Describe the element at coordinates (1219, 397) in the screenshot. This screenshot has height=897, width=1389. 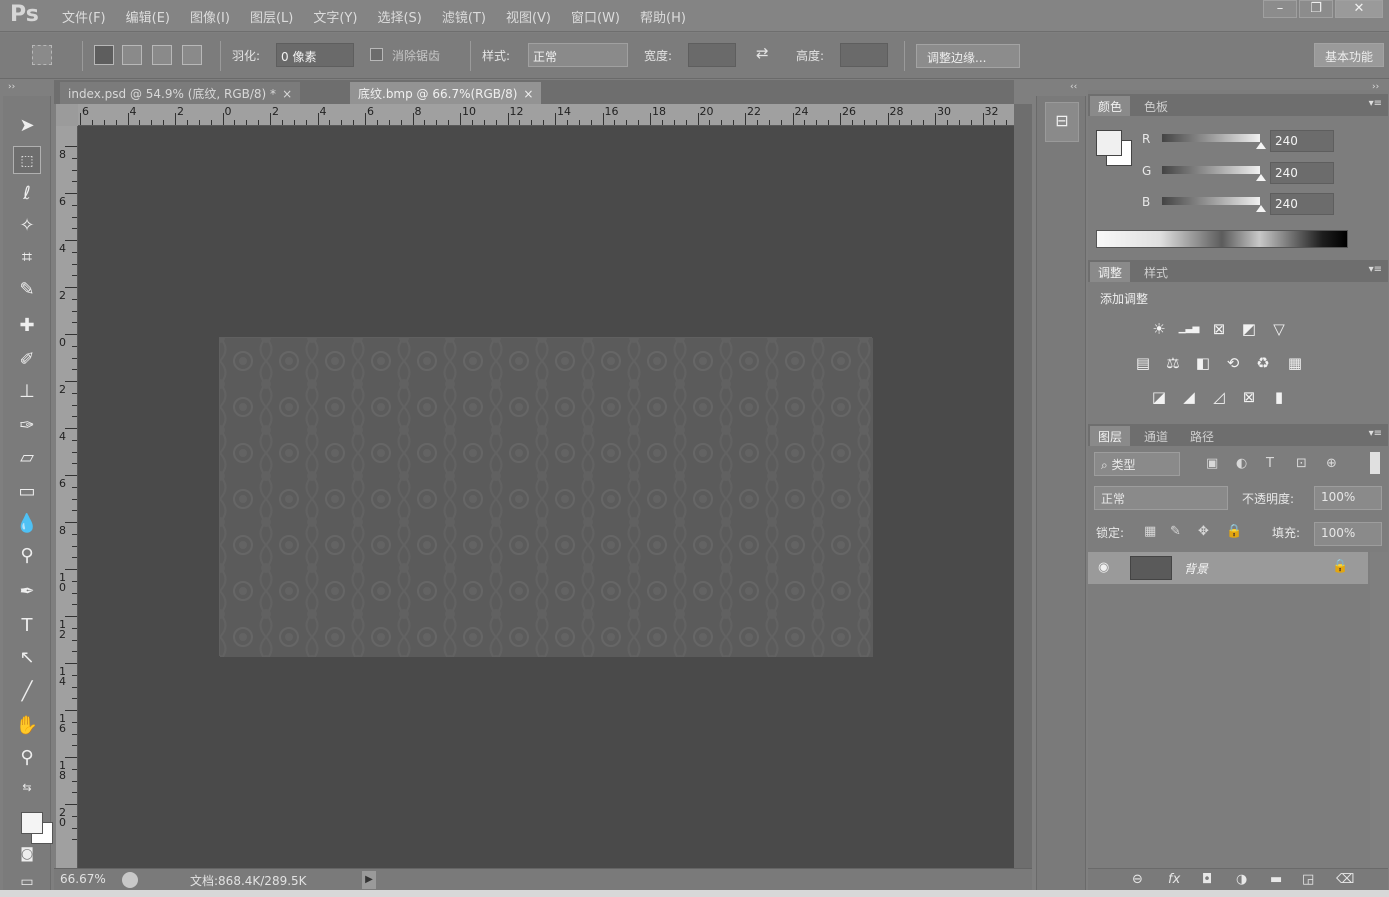
I see `threshold-icon: ◿` at that location.